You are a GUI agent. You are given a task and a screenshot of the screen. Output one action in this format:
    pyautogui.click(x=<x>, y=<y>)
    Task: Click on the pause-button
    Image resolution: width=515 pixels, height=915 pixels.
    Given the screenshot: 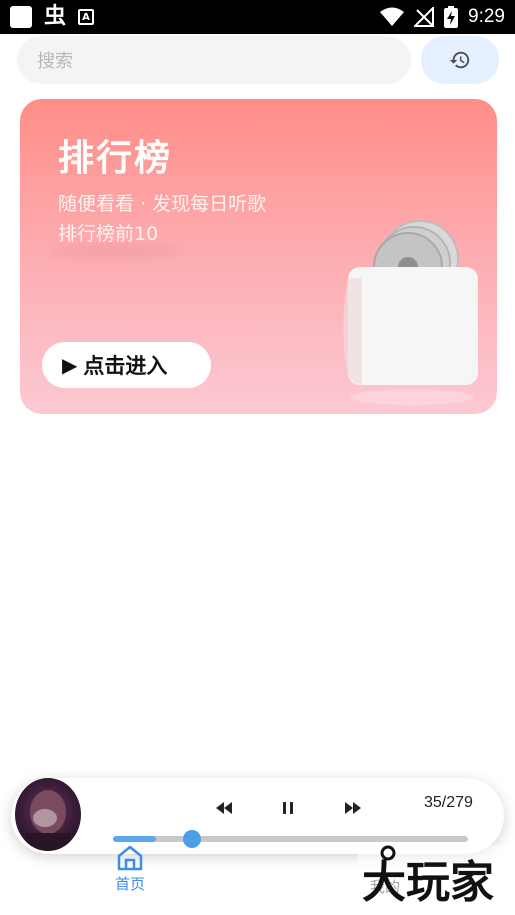 What is the action you would take?
    pyautogui.click(x=288, y=808)
    